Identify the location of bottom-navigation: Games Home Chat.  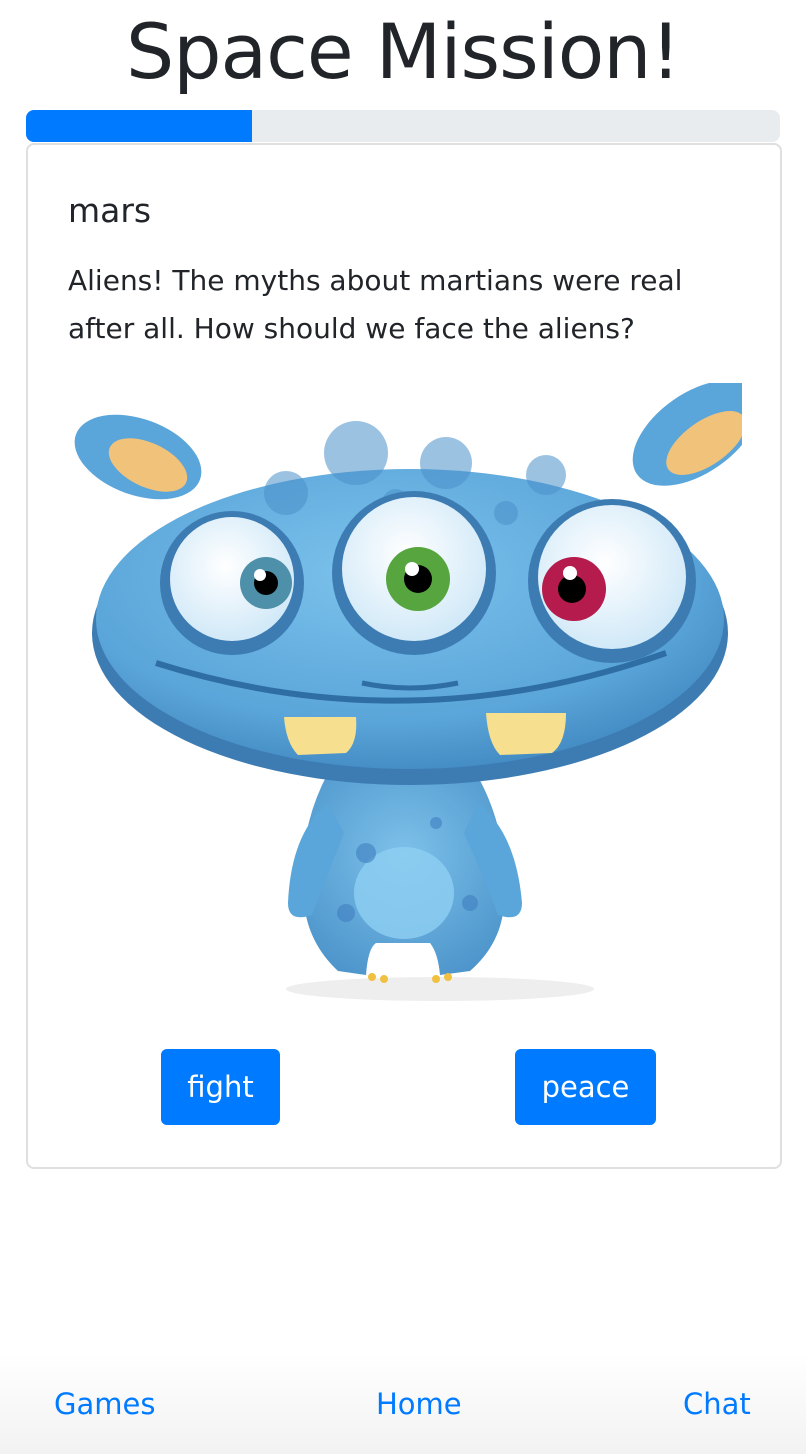
(403, 1404).